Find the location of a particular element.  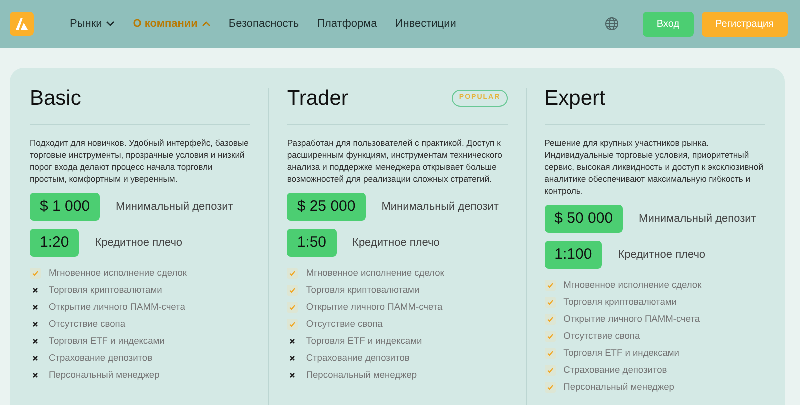

plan-title: Basic is located at coordinates (56, 98).